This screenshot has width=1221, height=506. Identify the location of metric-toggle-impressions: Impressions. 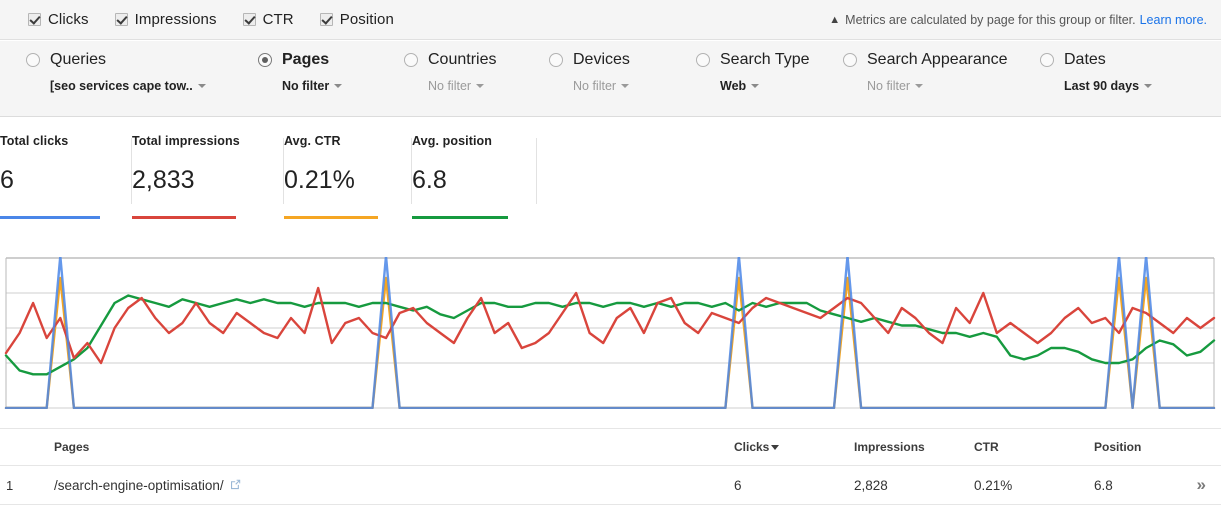
(165, 19).